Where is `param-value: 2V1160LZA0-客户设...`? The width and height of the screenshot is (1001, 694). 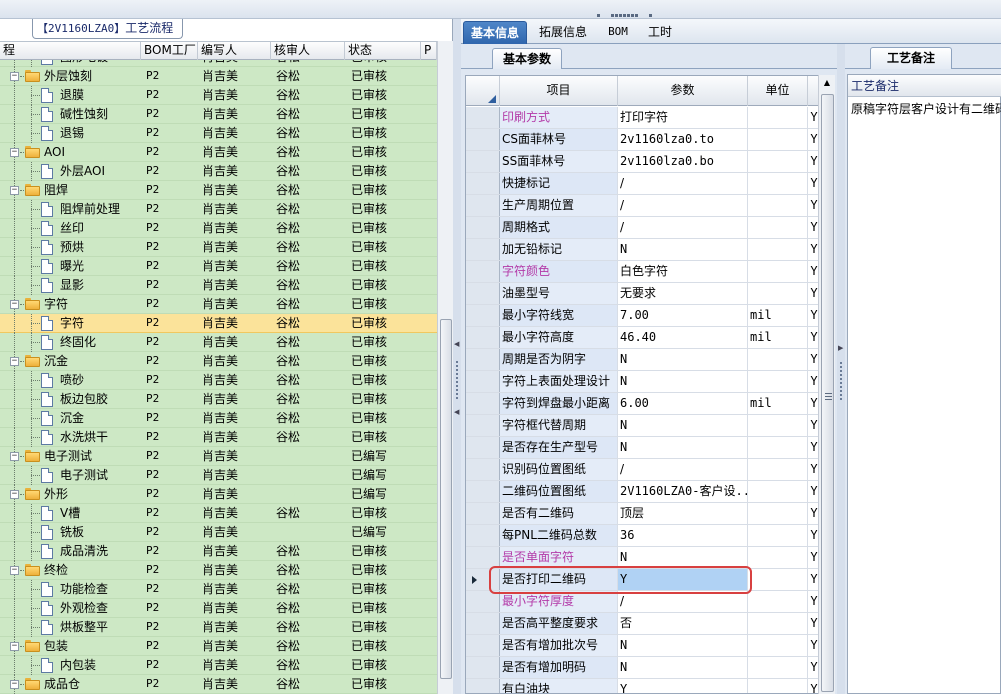
param-value: 2V1160LZA0-客户设... is located at coordinates (683, 491).